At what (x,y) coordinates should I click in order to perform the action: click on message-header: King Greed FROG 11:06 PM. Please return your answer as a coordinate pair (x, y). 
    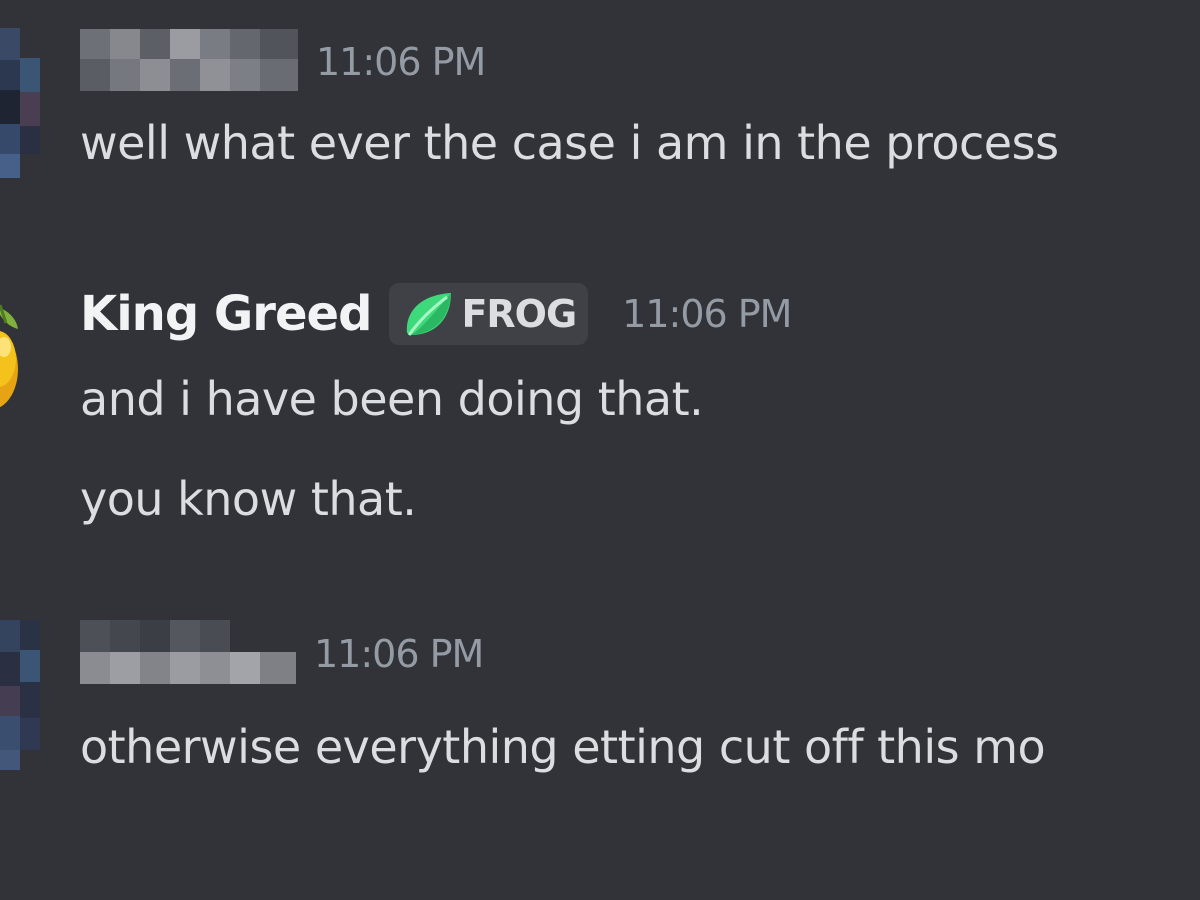
    Looking at the image, I should click on (436, 314).